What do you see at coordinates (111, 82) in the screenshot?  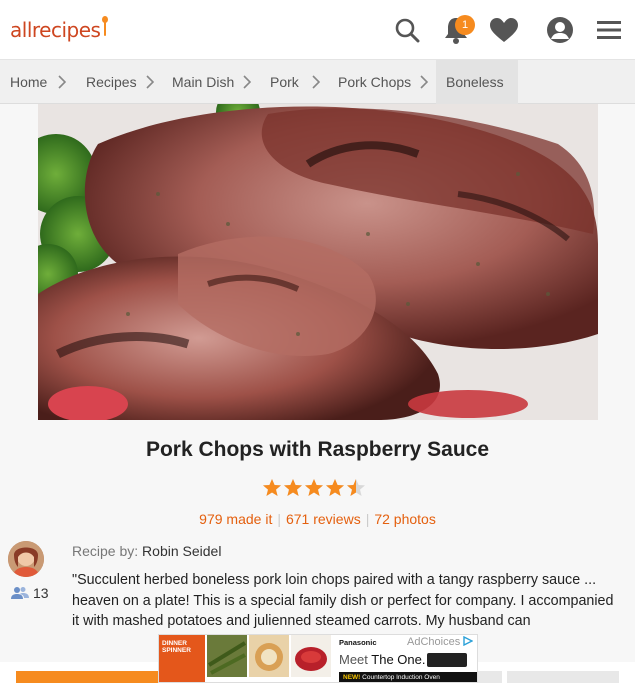 I see `breadcrumb-recipes: Recipes` at bounding box center [111, 82].